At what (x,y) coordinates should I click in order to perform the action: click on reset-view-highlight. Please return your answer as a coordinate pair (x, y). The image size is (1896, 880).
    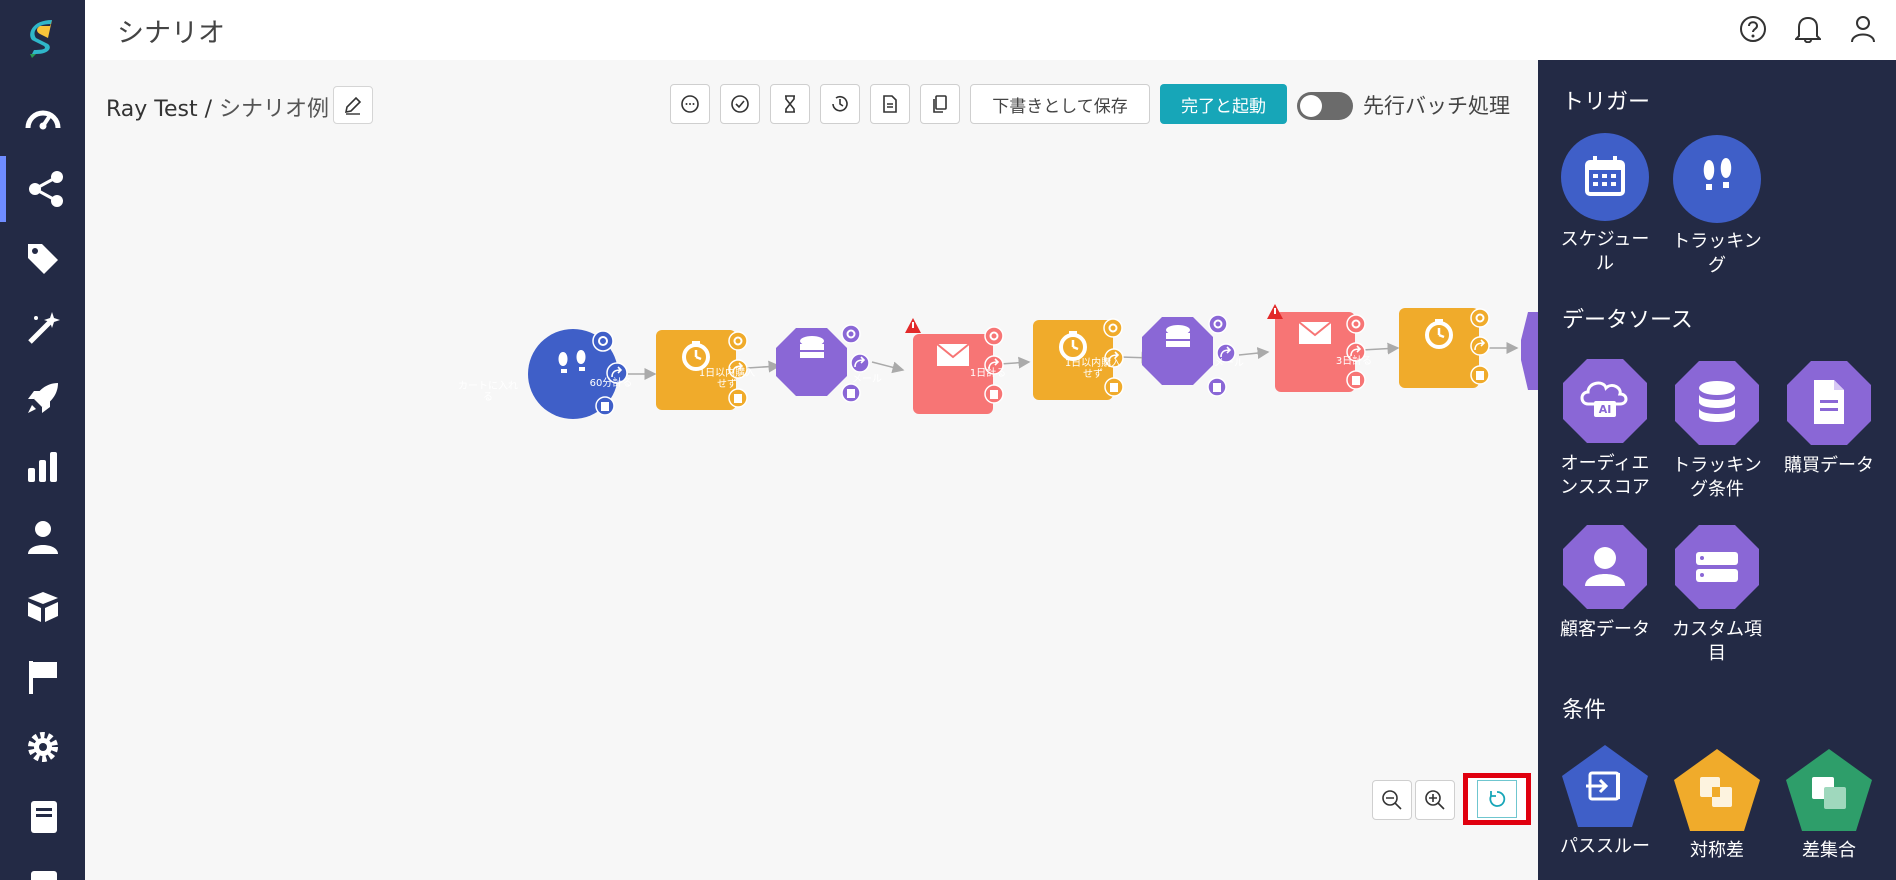
    Looking at the image, I should click on (1497, 799).